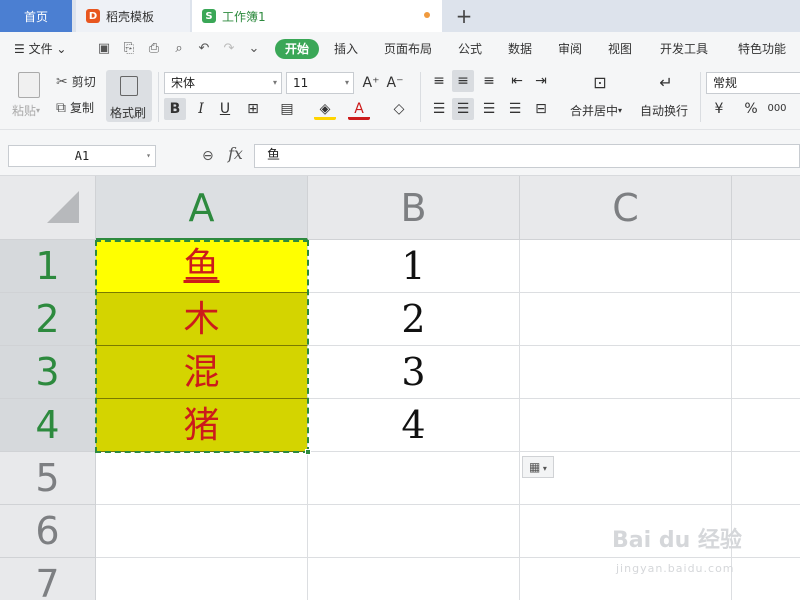 The height and width of the screenshot is (600, 800). Describe the element at coordinates (626, 208) in the screenshot. I see `column-header-c: C` at that location.